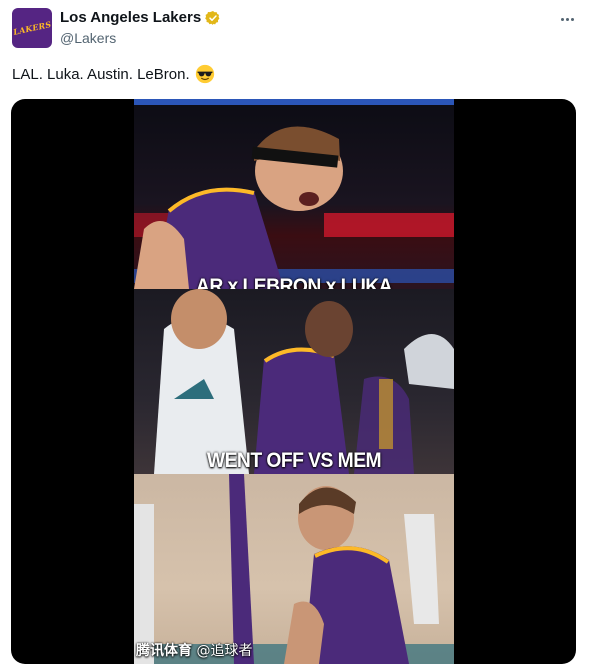 The height and width of the screenshot is (669, 590). What do you see at coordinates (567, 19) in the screenshot?
I see `more-options-icon` at bounding box center [567, 19].